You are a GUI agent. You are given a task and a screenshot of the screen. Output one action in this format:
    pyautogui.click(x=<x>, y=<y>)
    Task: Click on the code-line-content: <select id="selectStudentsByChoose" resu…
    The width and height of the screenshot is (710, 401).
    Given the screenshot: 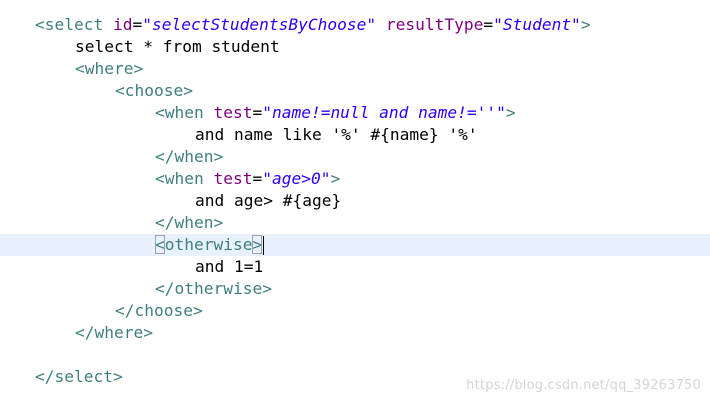 What is the action you would take?
    pyautogui.click(x=313, y=25)
    